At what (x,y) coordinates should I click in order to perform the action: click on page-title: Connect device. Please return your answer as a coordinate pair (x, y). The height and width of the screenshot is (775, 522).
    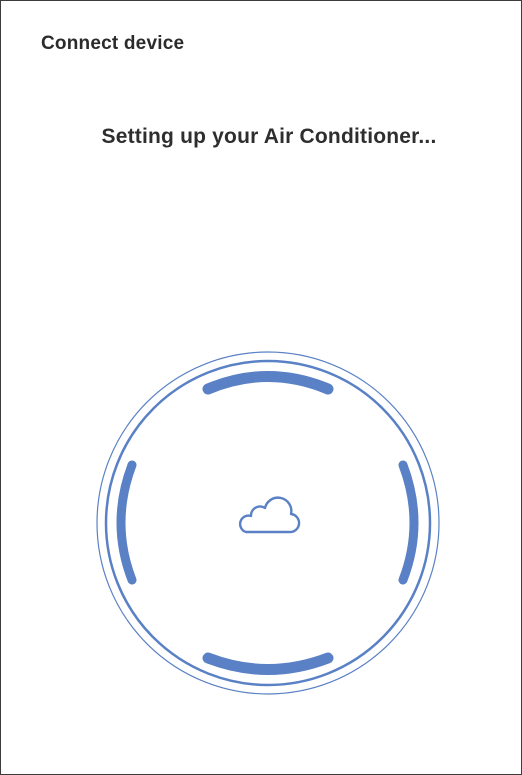
    Looking at the image, I should click on (113, 43).